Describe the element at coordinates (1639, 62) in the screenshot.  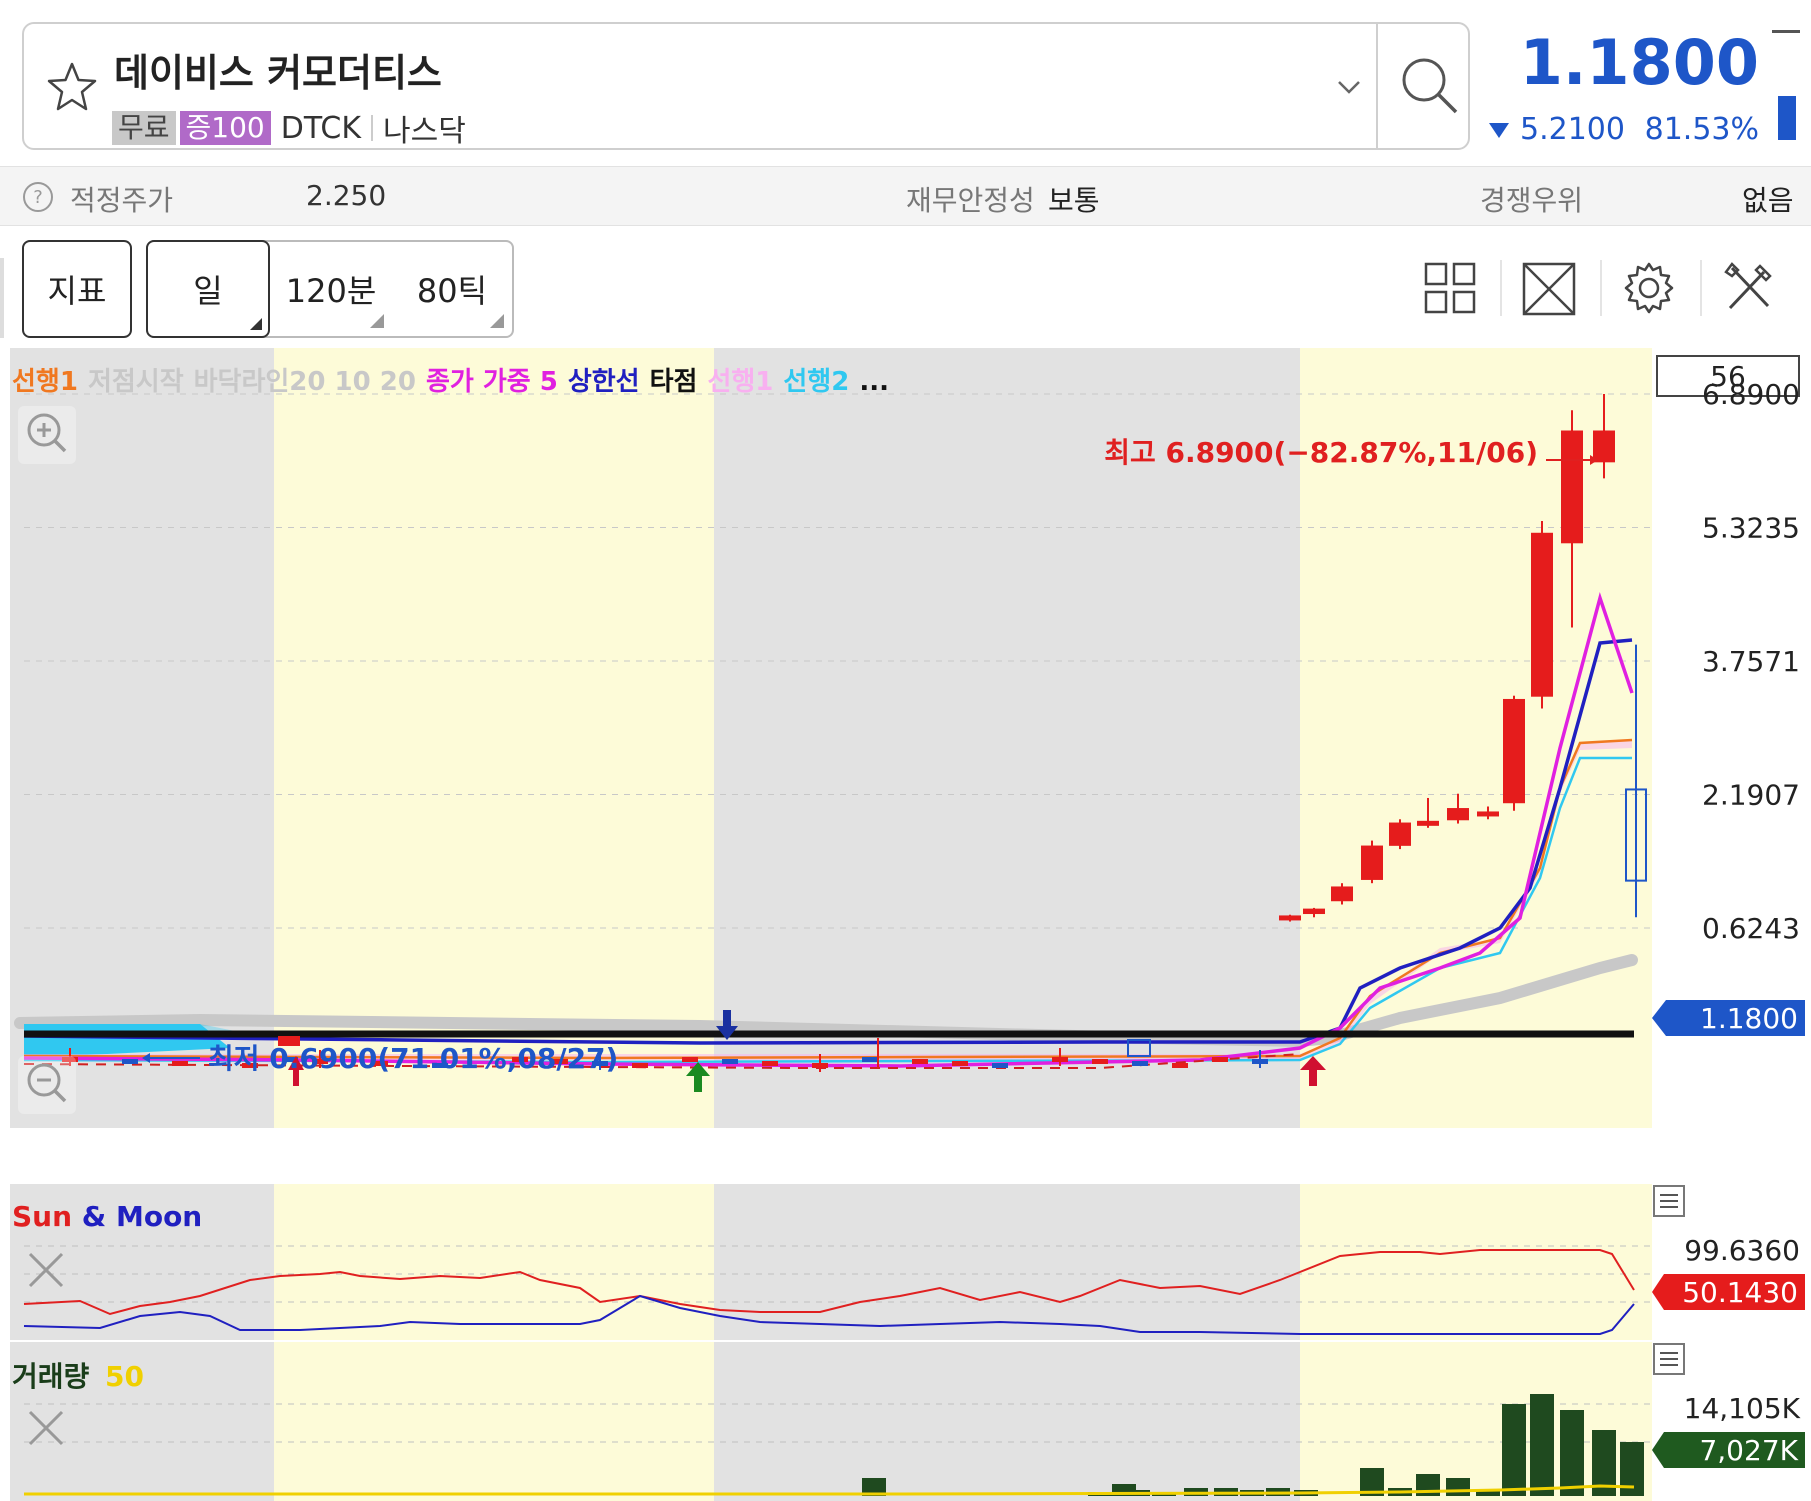
I see `current-price: 1.1800` at that location.